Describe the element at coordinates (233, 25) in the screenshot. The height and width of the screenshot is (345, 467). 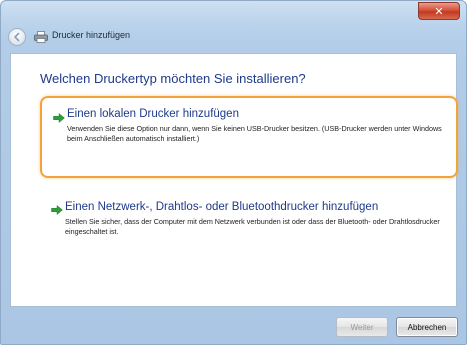
I see `title-bar: ✕ Drucker hinzufügen` at that location.